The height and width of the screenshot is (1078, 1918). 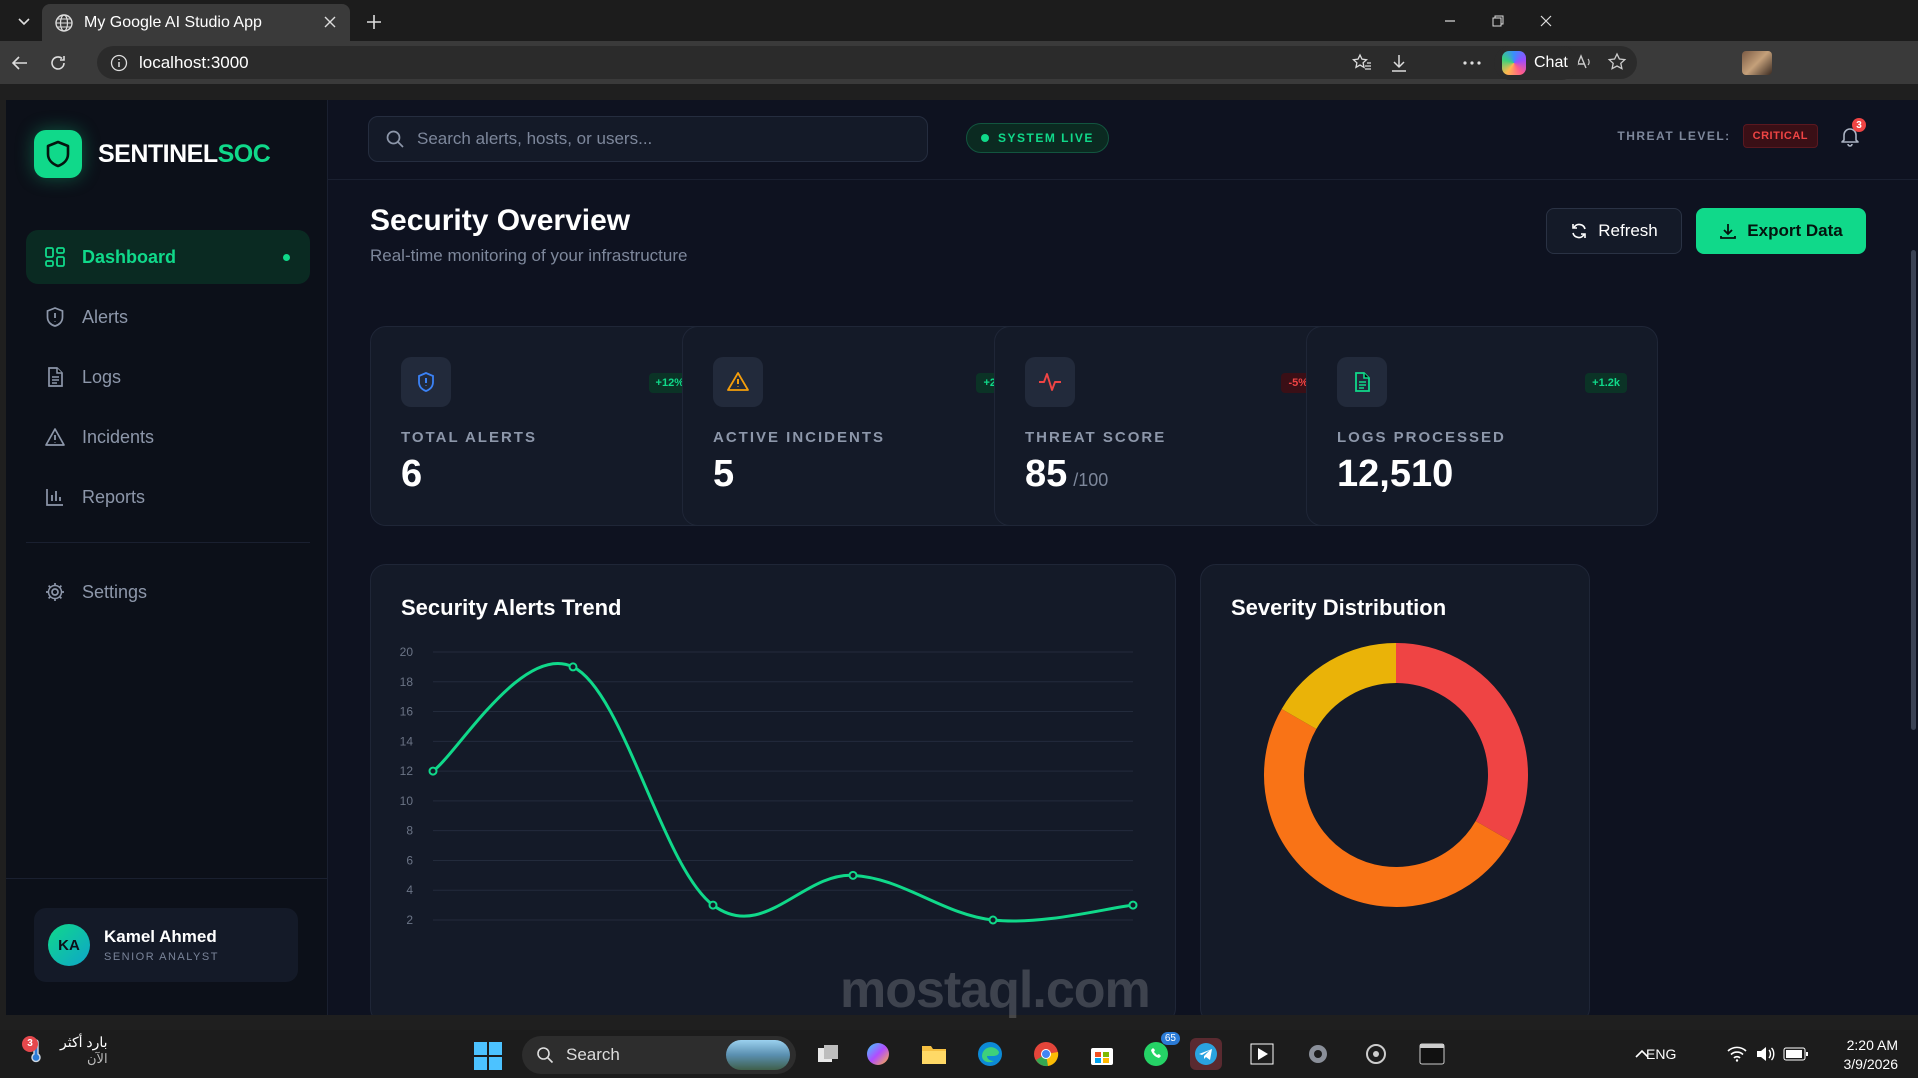 I want to click on profile-avatar, so click(x=1757, y=63).